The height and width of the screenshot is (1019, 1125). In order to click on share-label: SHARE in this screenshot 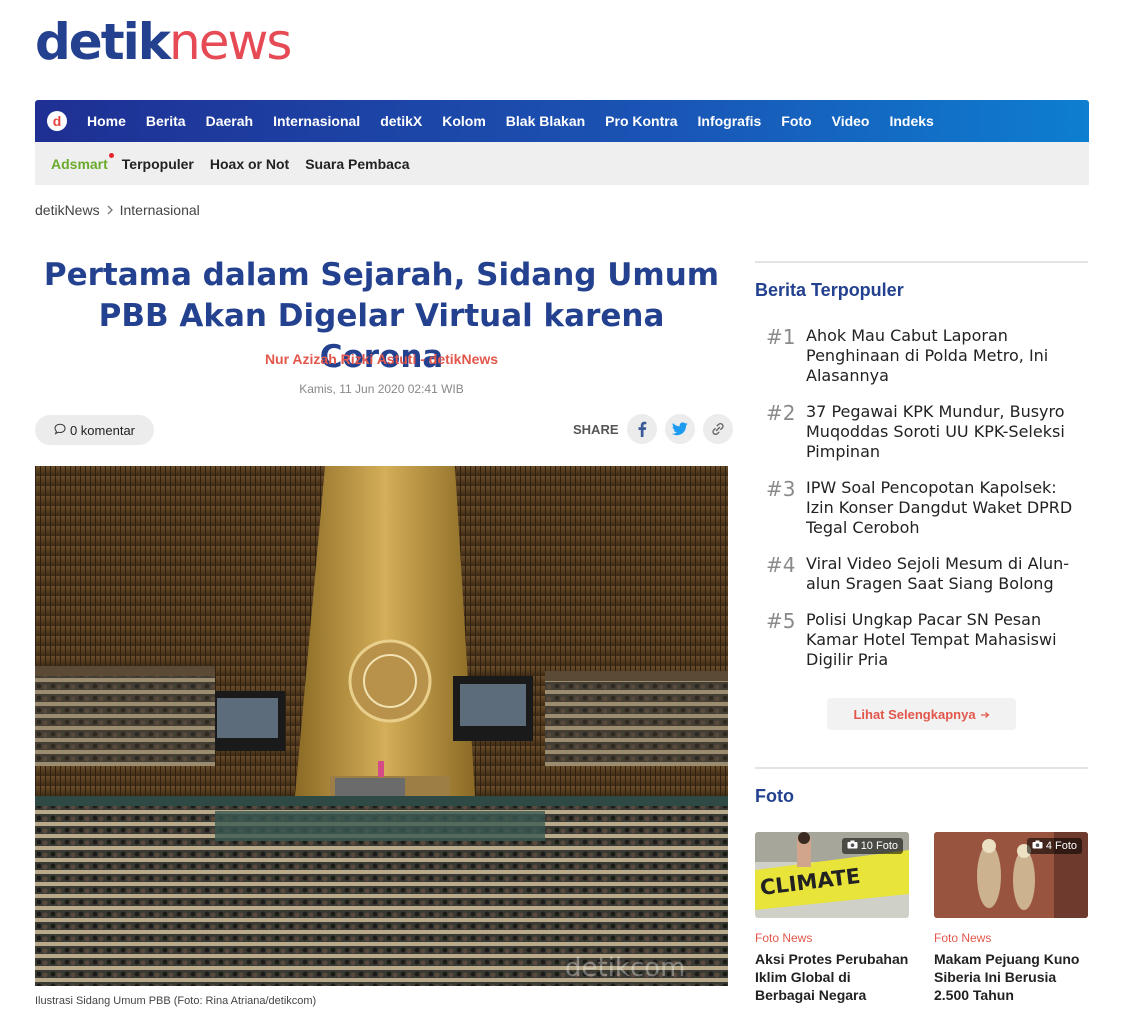, I will do `click(596, 429)`.